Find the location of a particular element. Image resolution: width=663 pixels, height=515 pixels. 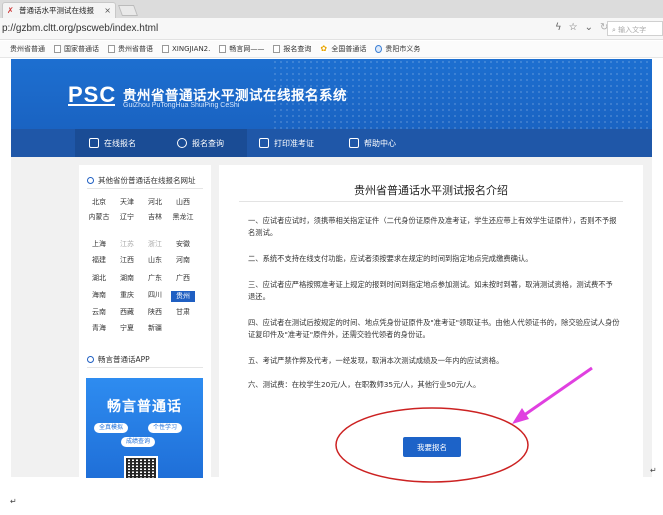

logo-underline is located at coordinates (91, 105).